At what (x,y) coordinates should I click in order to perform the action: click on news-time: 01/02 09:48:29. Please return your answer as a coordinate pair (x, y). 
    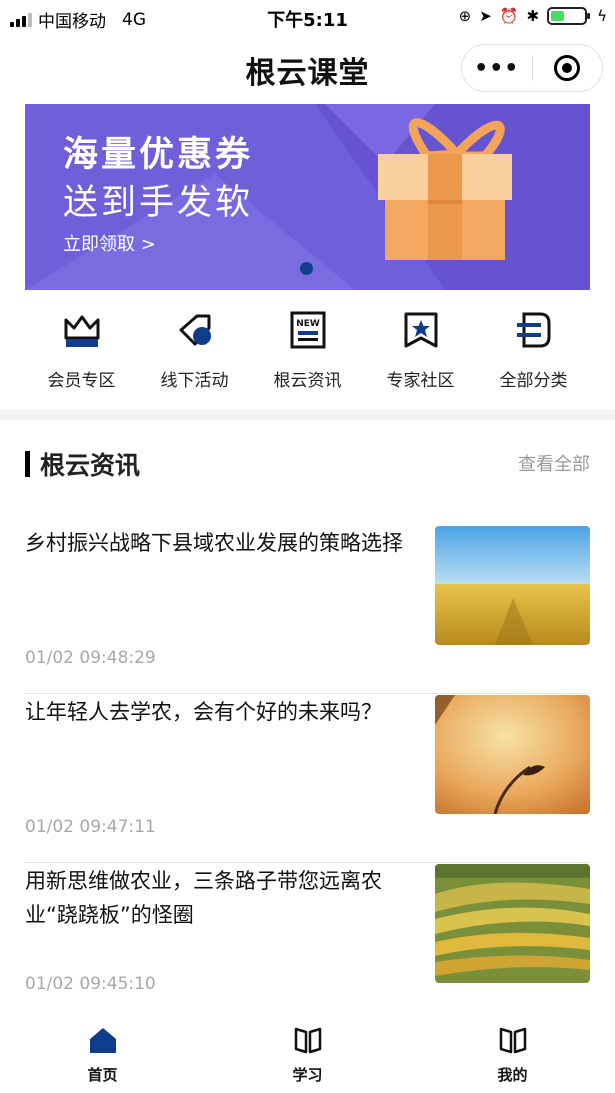
    Looking at the image, I should click on (90, 658).